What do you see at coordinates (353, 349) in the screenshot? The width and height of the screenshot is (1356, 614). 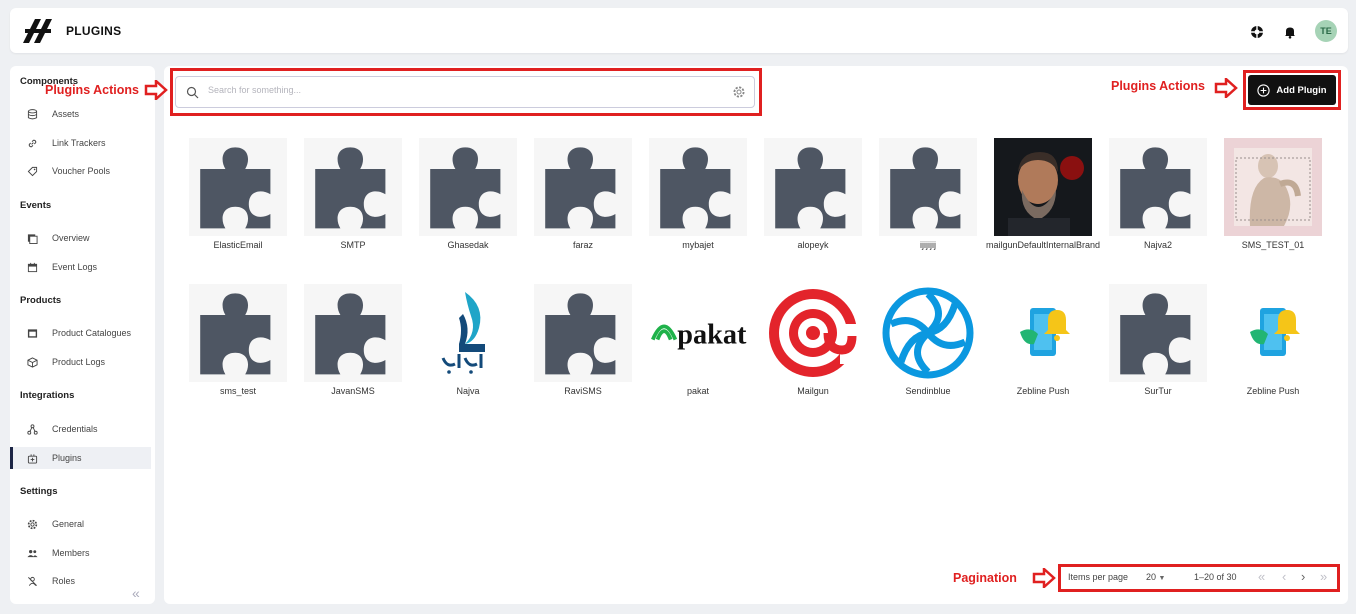 I see `plugin-card: JavanSMS` at bounding box center [353, 349].